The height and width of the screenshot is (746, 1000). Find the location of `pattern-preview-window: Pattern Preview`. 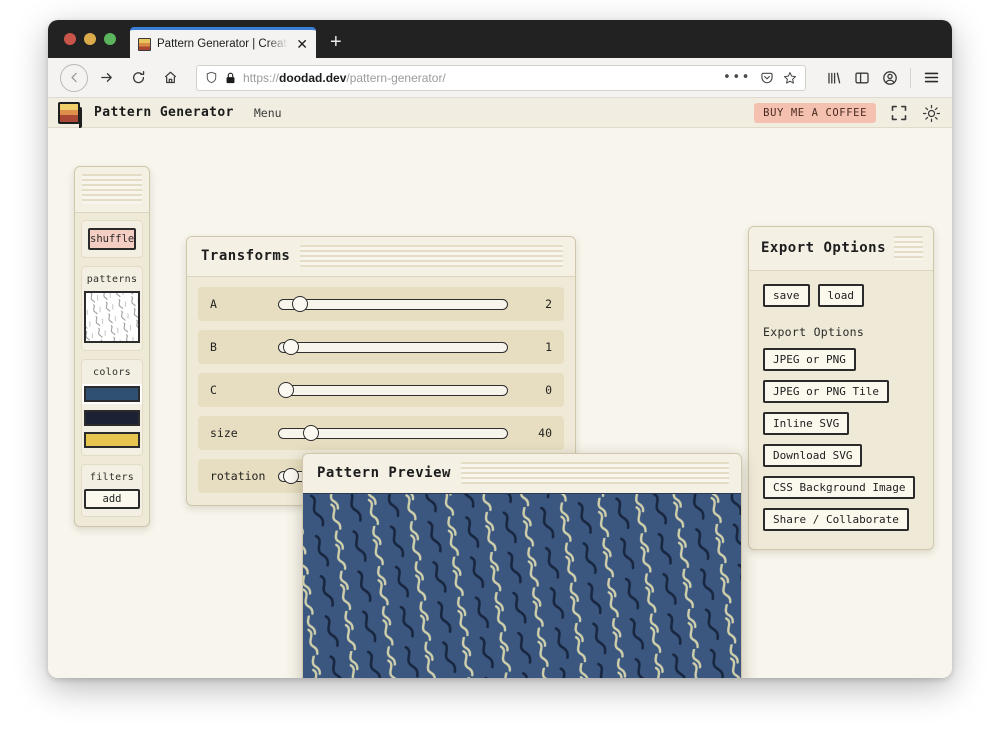

pattern-preview-window: Pattern Preview is located at coordinates (522, 565).